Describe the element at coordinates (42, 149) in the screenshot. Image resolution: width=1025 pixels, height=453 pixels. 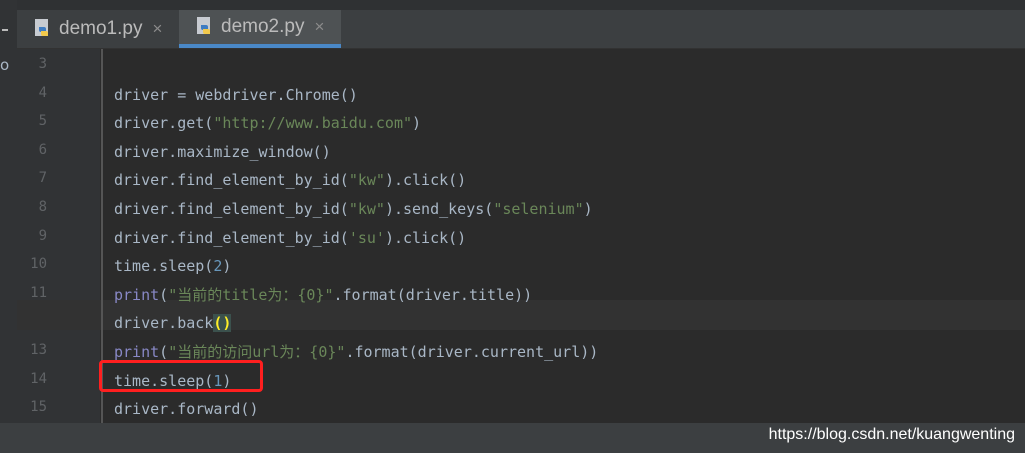
I see `line-number: 6` at that location.